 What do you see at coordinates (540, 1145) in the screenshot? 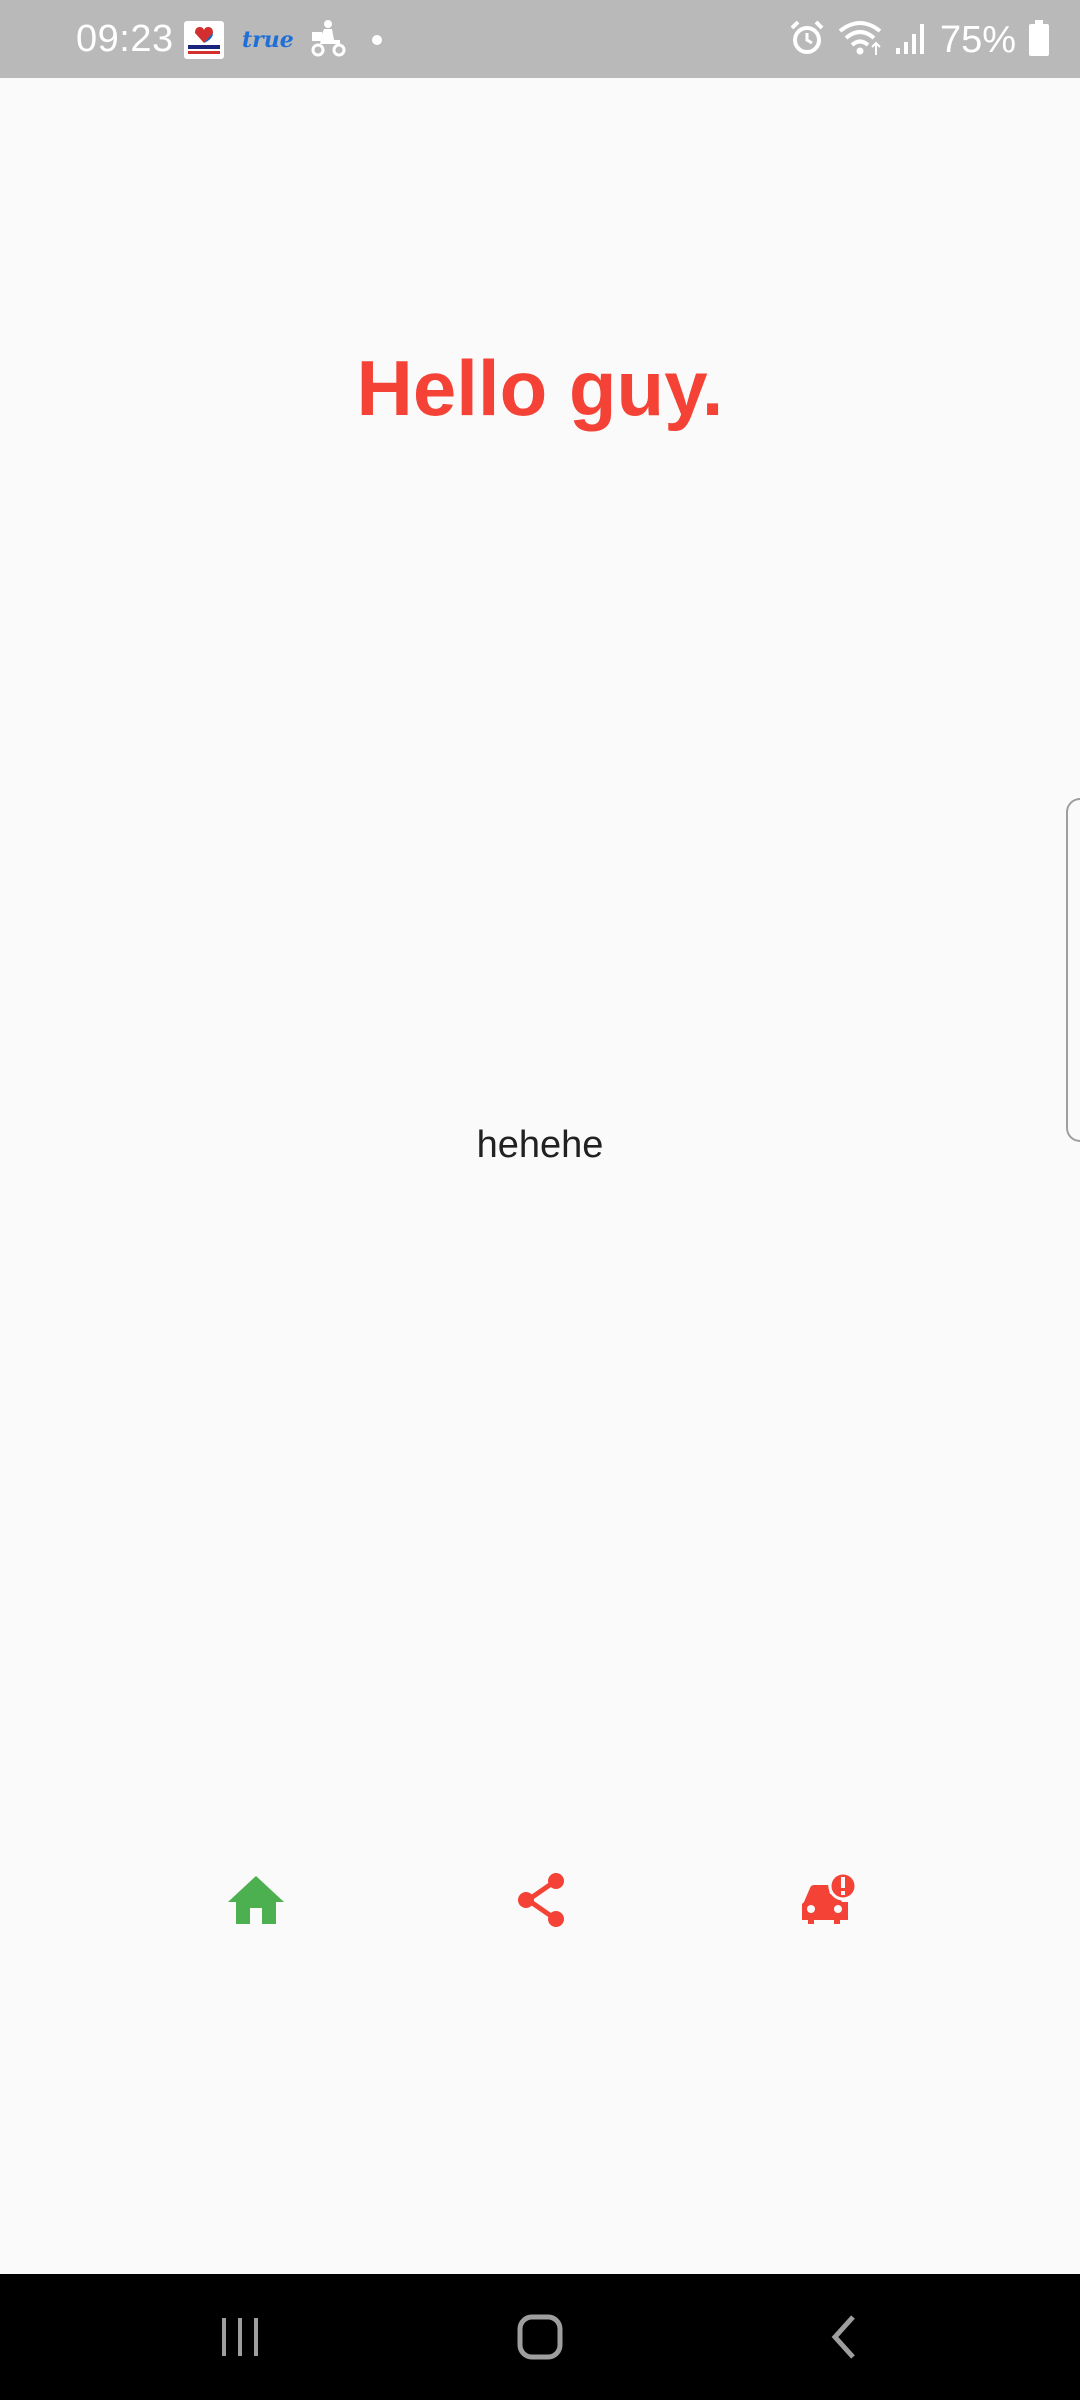
I see `body-text: hehehe` at bounding box center [540, 1145].